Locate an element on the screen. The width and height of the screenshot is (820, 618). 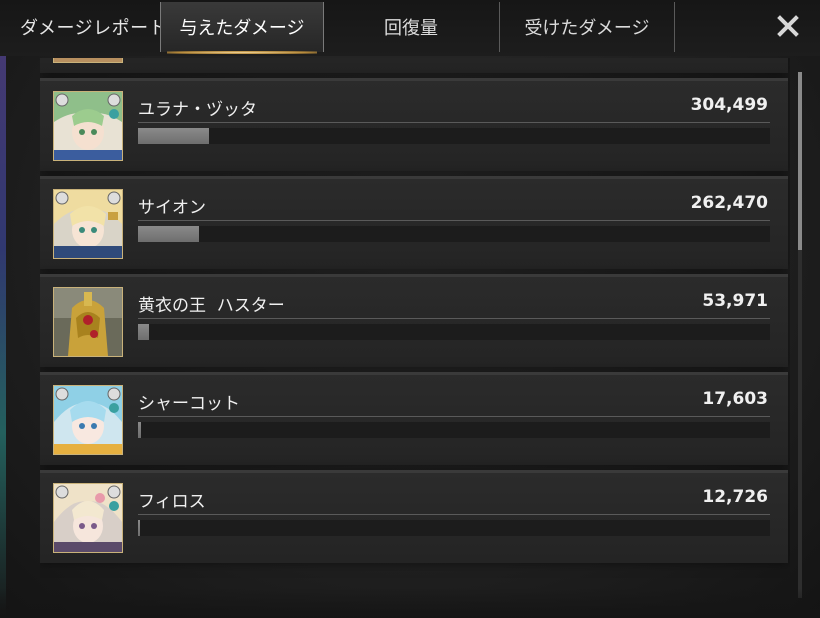
close-button is located at coordinates (788, 26).